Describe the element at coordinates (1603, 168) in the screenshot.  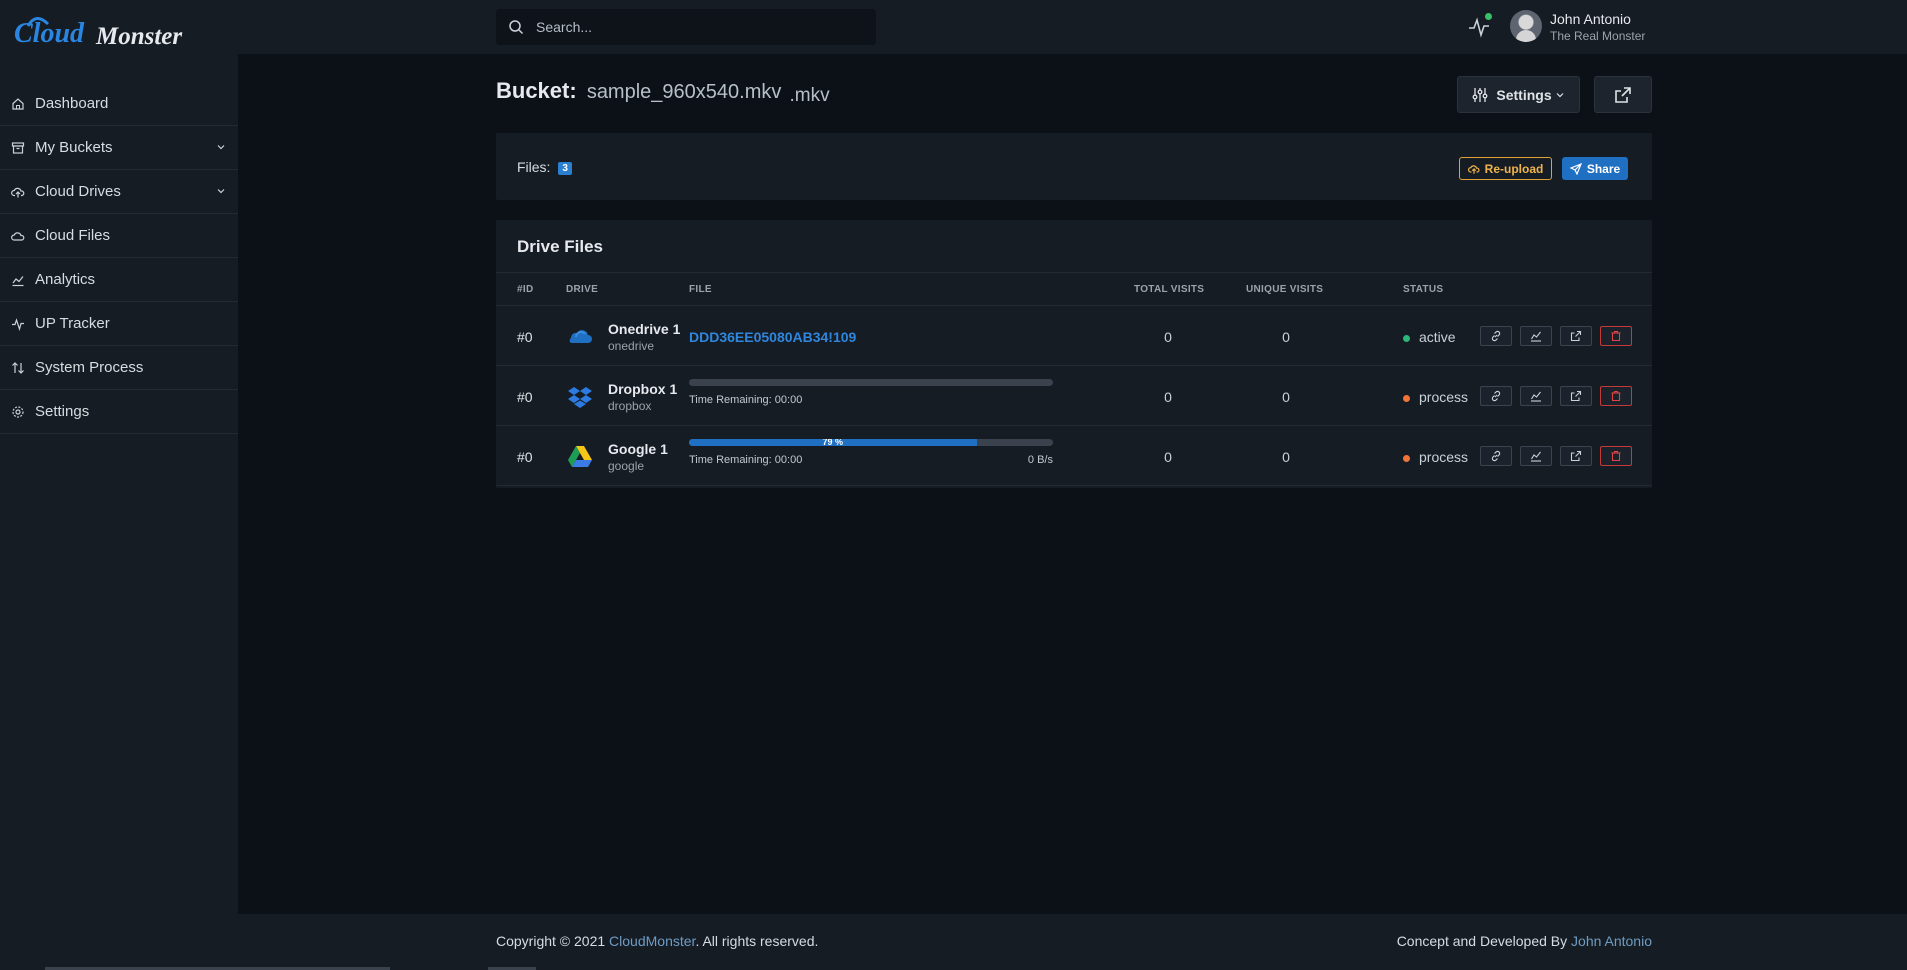
I see `share-label: Share` at that location.